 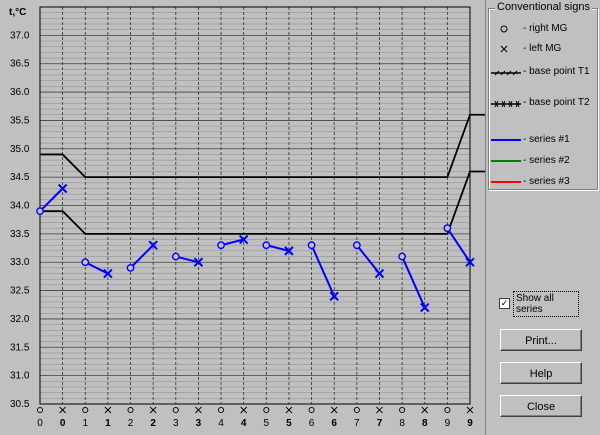 What do you see at coordinates (20, 120) in the screenshot?
I see `y-tick-label: 35.5` at bounding box center [20, 120].